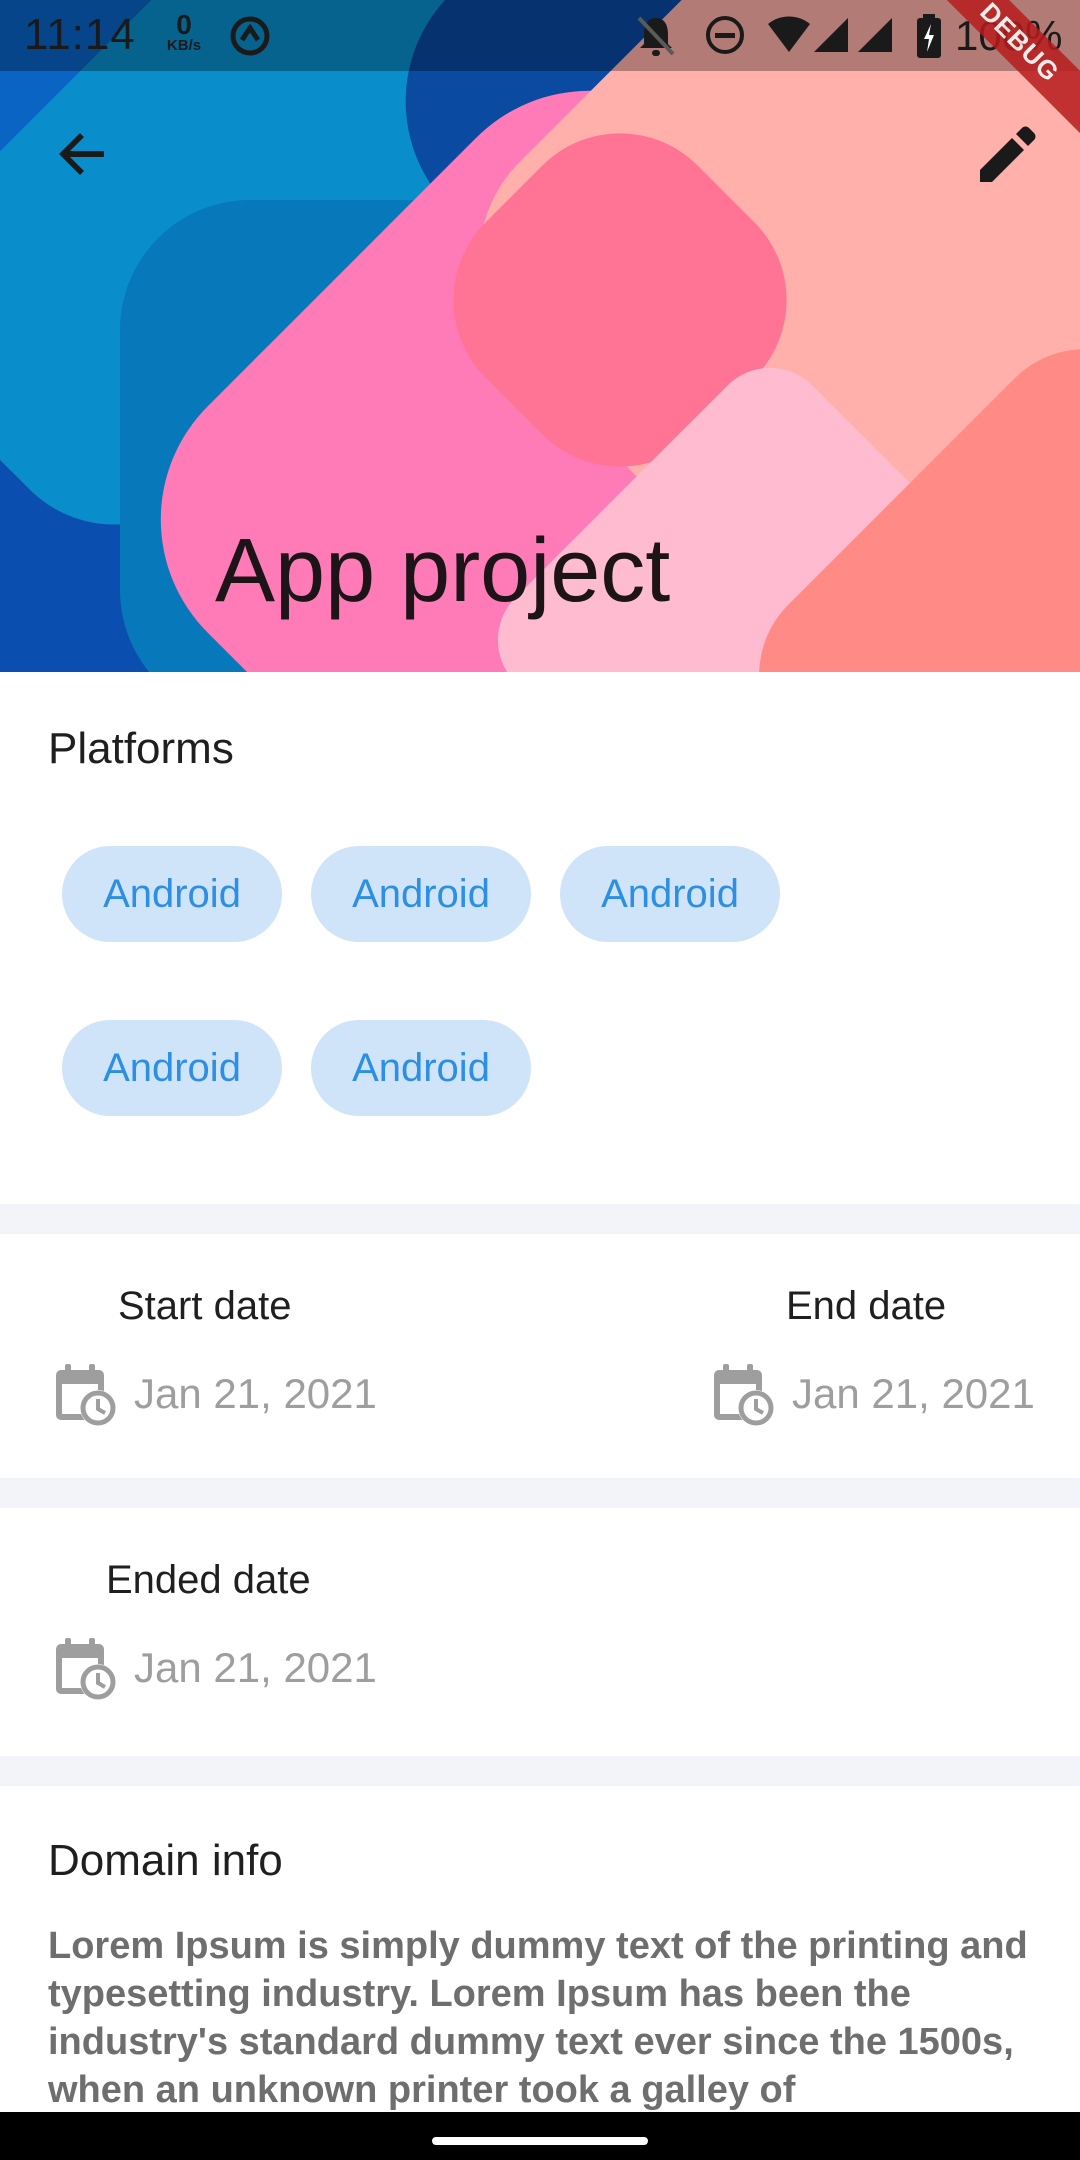 The width and height of the screenshot is (1080, 2160). What do you see at coordinates (184, 24) in the screenshot?
I see `network-speed-value: 0` at bounding box center [184, 24].